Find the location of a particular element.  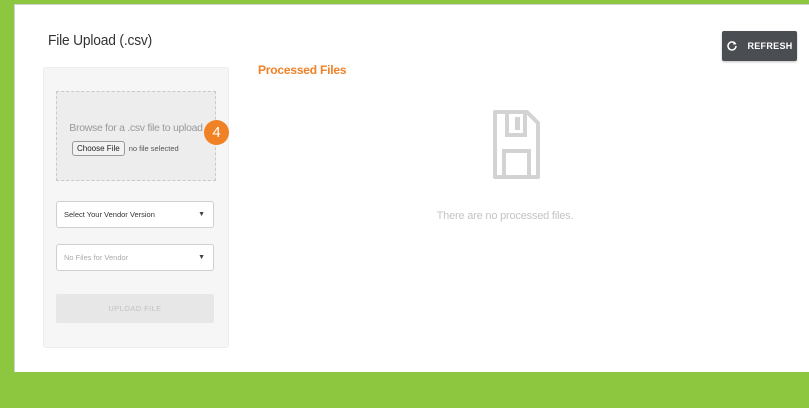

floppy-disk-icon is located at coordinates (514, 146).